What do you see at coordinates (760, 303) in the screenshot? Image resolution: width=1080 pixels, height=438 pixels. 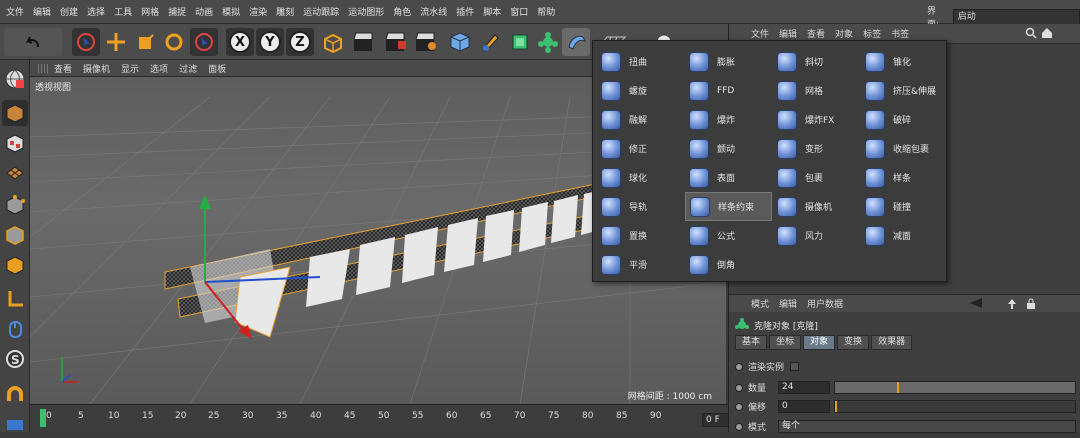 I see `attr-menu-mode: 模式` at bounding box center [760, 303].